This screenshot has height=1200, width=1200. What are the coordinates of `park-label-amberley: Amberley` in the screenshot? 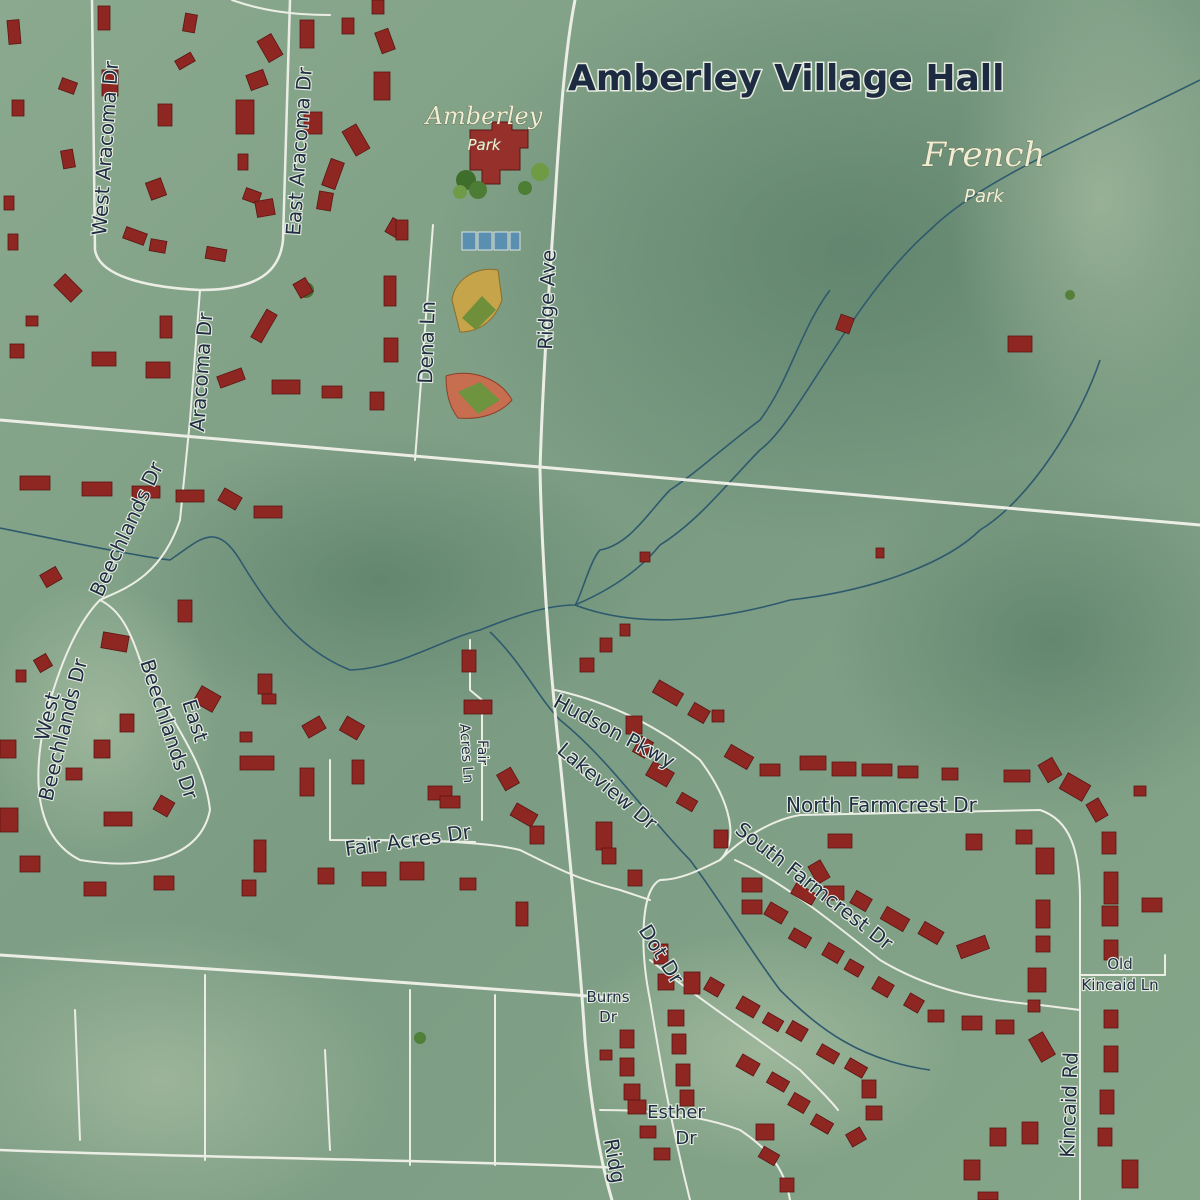 It's located at (483, 116).